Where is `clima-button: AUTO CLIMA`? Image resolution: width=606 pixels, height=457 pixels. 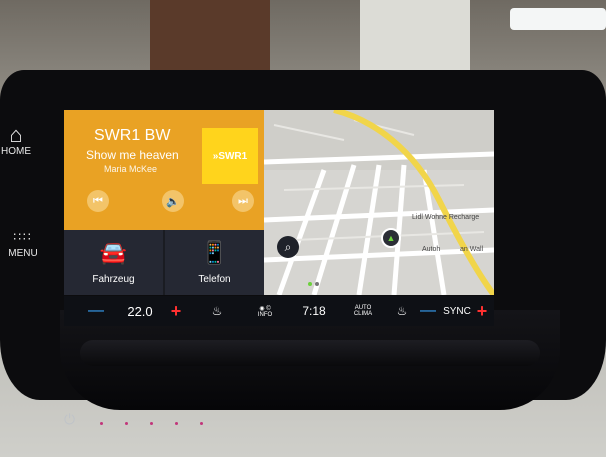 clima-button: AUTO CLIMA is located at coordinates (363, 311).